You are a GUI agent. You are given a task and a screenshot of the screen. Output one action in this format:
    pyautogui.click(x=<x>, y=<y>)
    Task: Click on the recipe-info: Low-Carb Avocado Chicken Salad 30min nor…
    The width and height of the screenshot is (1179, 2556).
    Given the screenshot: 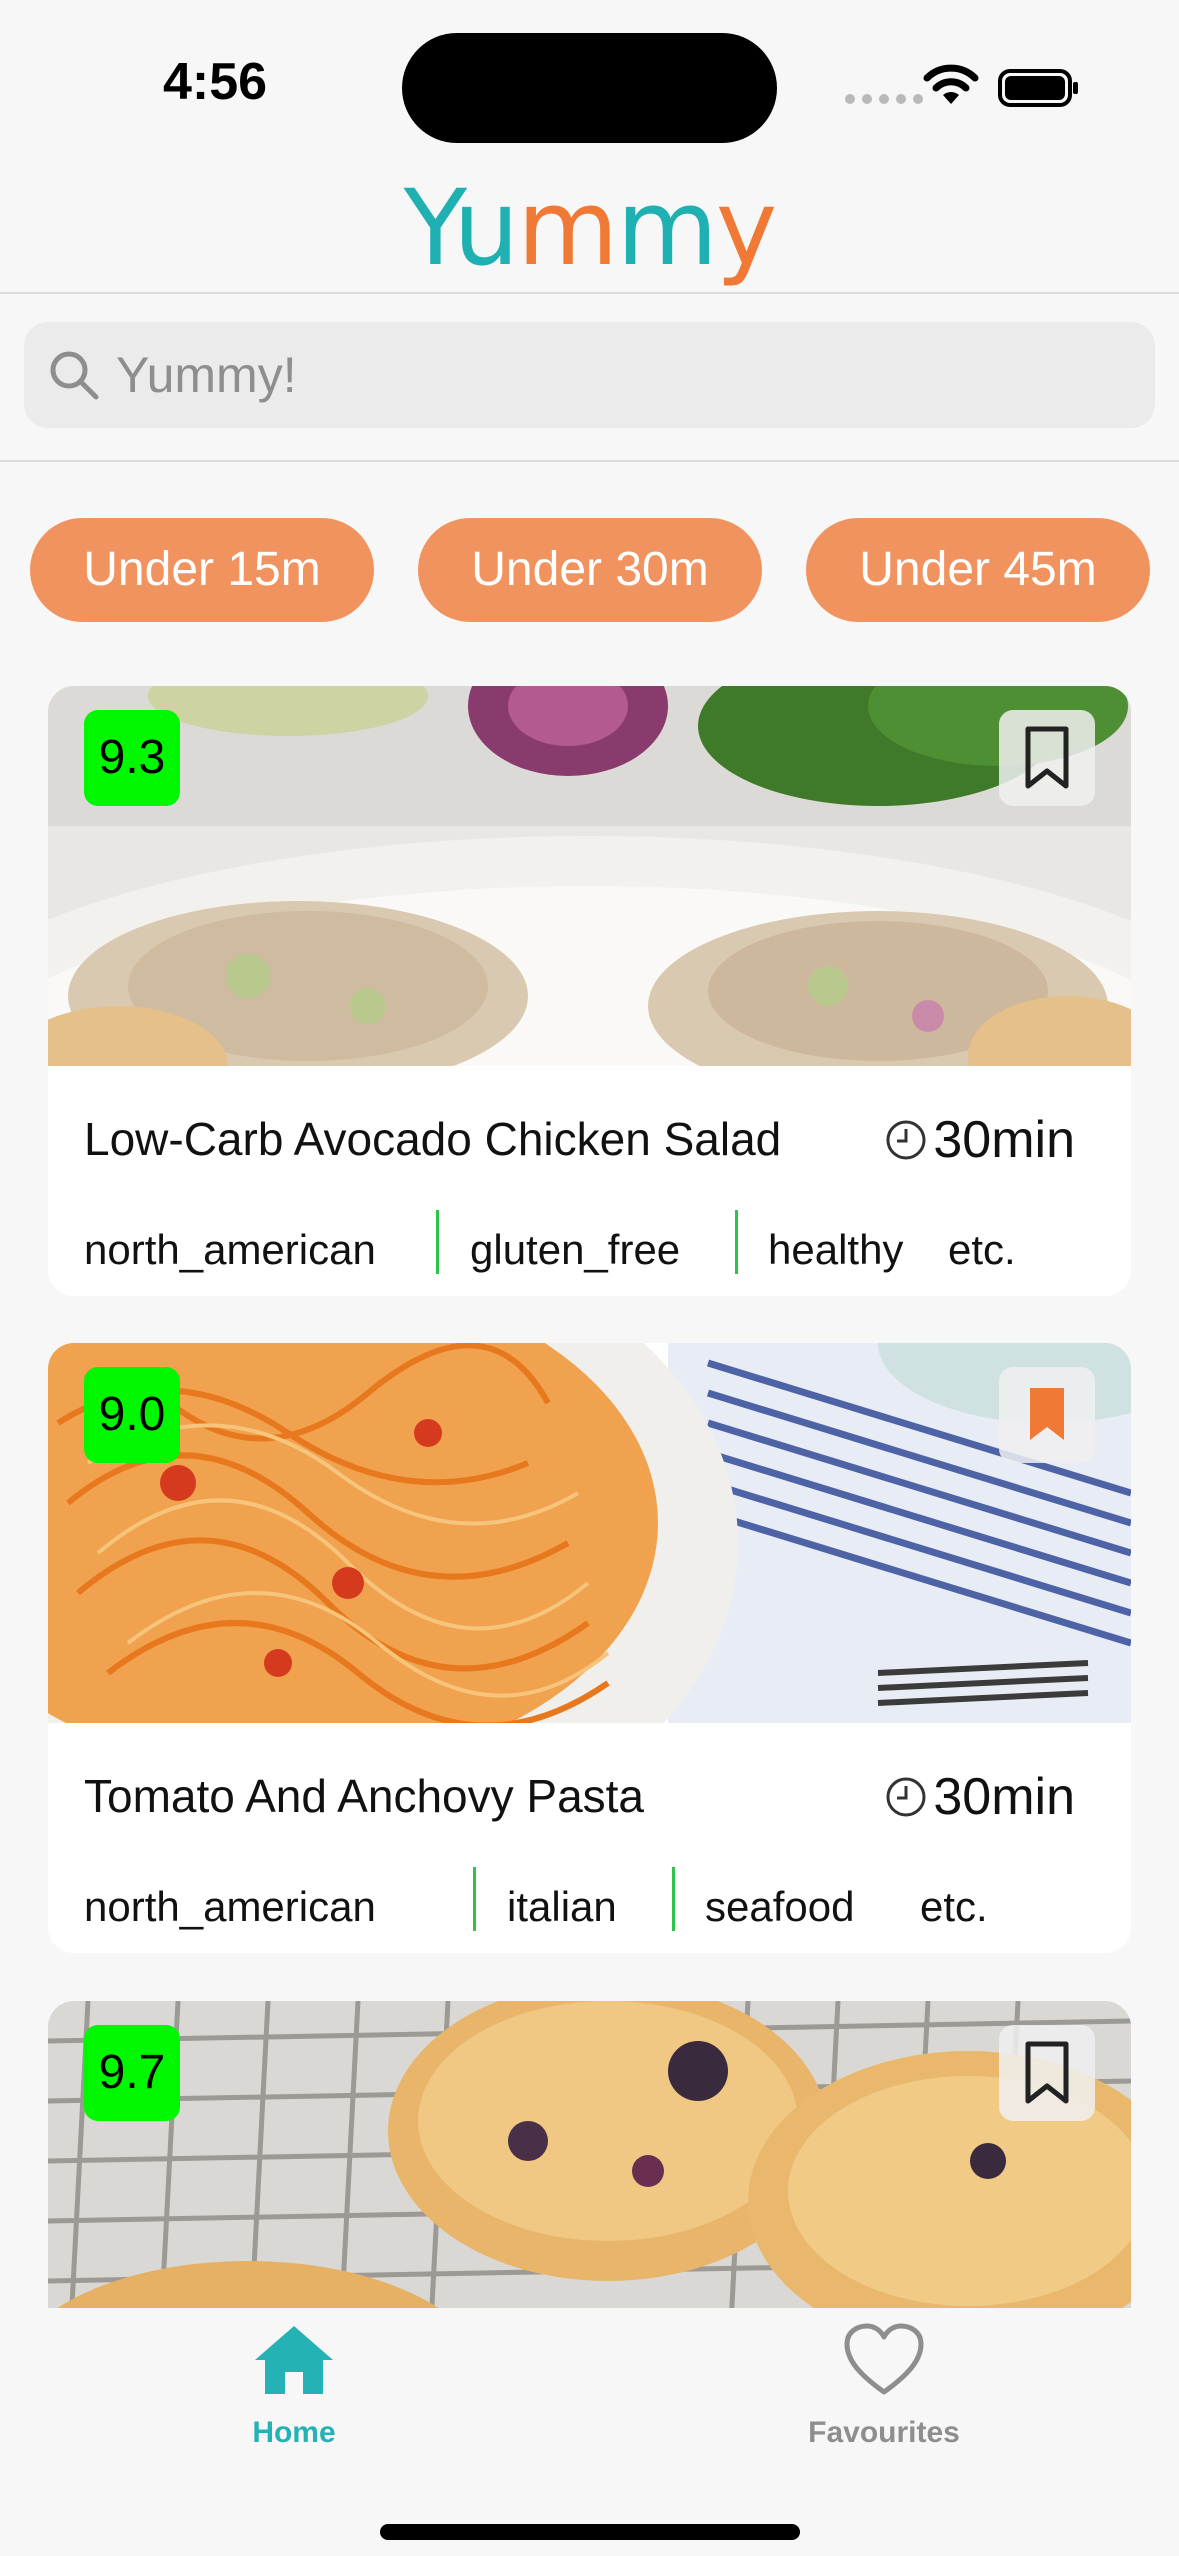 What is the action you would take?
    pyautogui.click(x=589, y=1181)
    